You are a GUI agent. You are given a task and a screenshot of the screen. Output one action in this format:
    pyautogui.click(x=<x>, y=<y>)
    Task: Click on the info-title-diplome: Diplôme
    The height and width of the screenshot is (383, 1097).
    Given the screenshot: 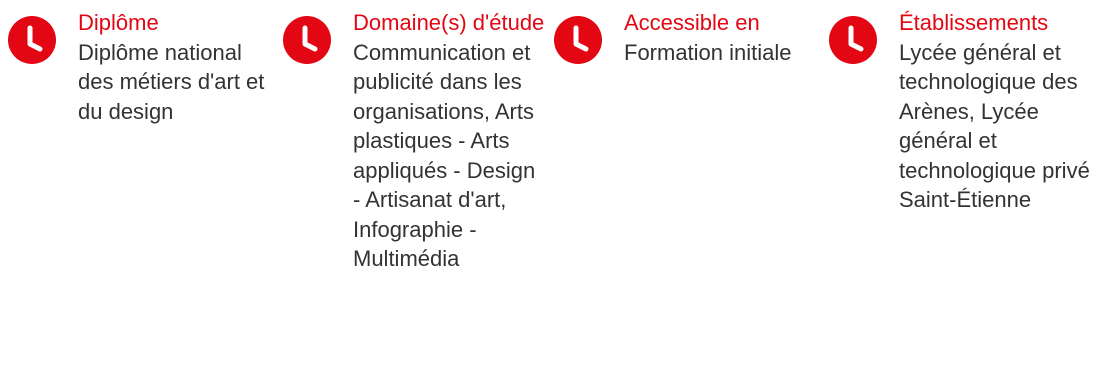 What is the action you would take?
    pyautogui.click(x=118, y=22)
    